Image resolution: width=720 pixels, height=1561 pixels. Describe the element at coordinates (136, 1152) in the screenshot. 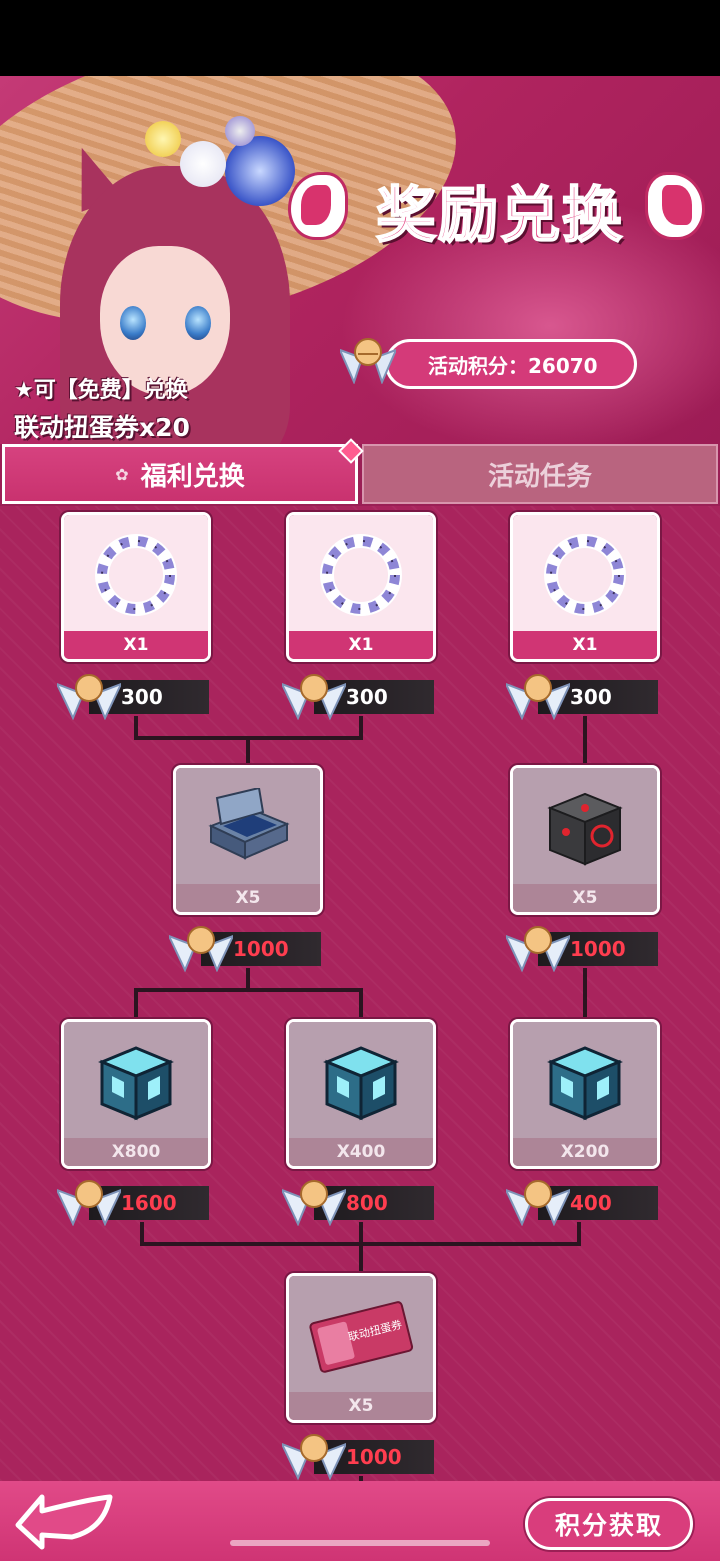

I see `reward-qty: X800` at that location.